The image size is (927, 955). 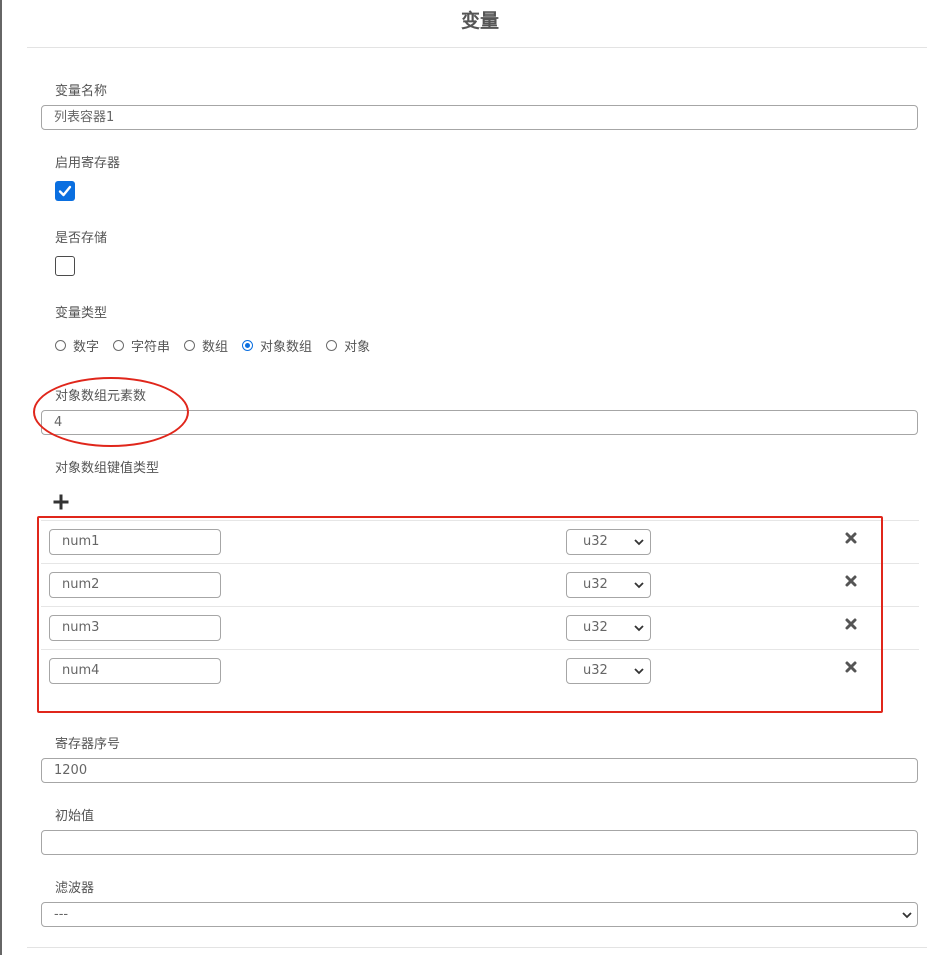 I want to click on register-index-input: 1200, so click(x=479, y=770).